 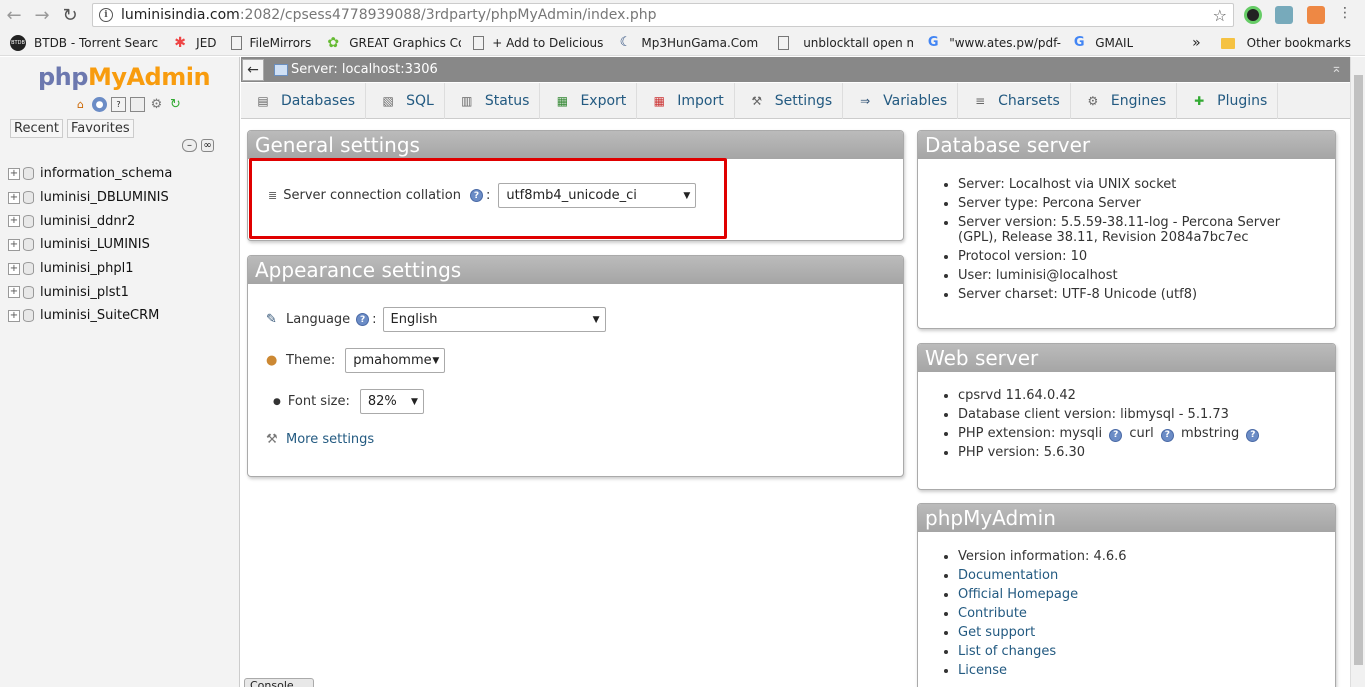 What do you see at coordinates (14, 15) in the screenshot?
I see `back-arrow-icon: ←` at bounding box center [14, 15].